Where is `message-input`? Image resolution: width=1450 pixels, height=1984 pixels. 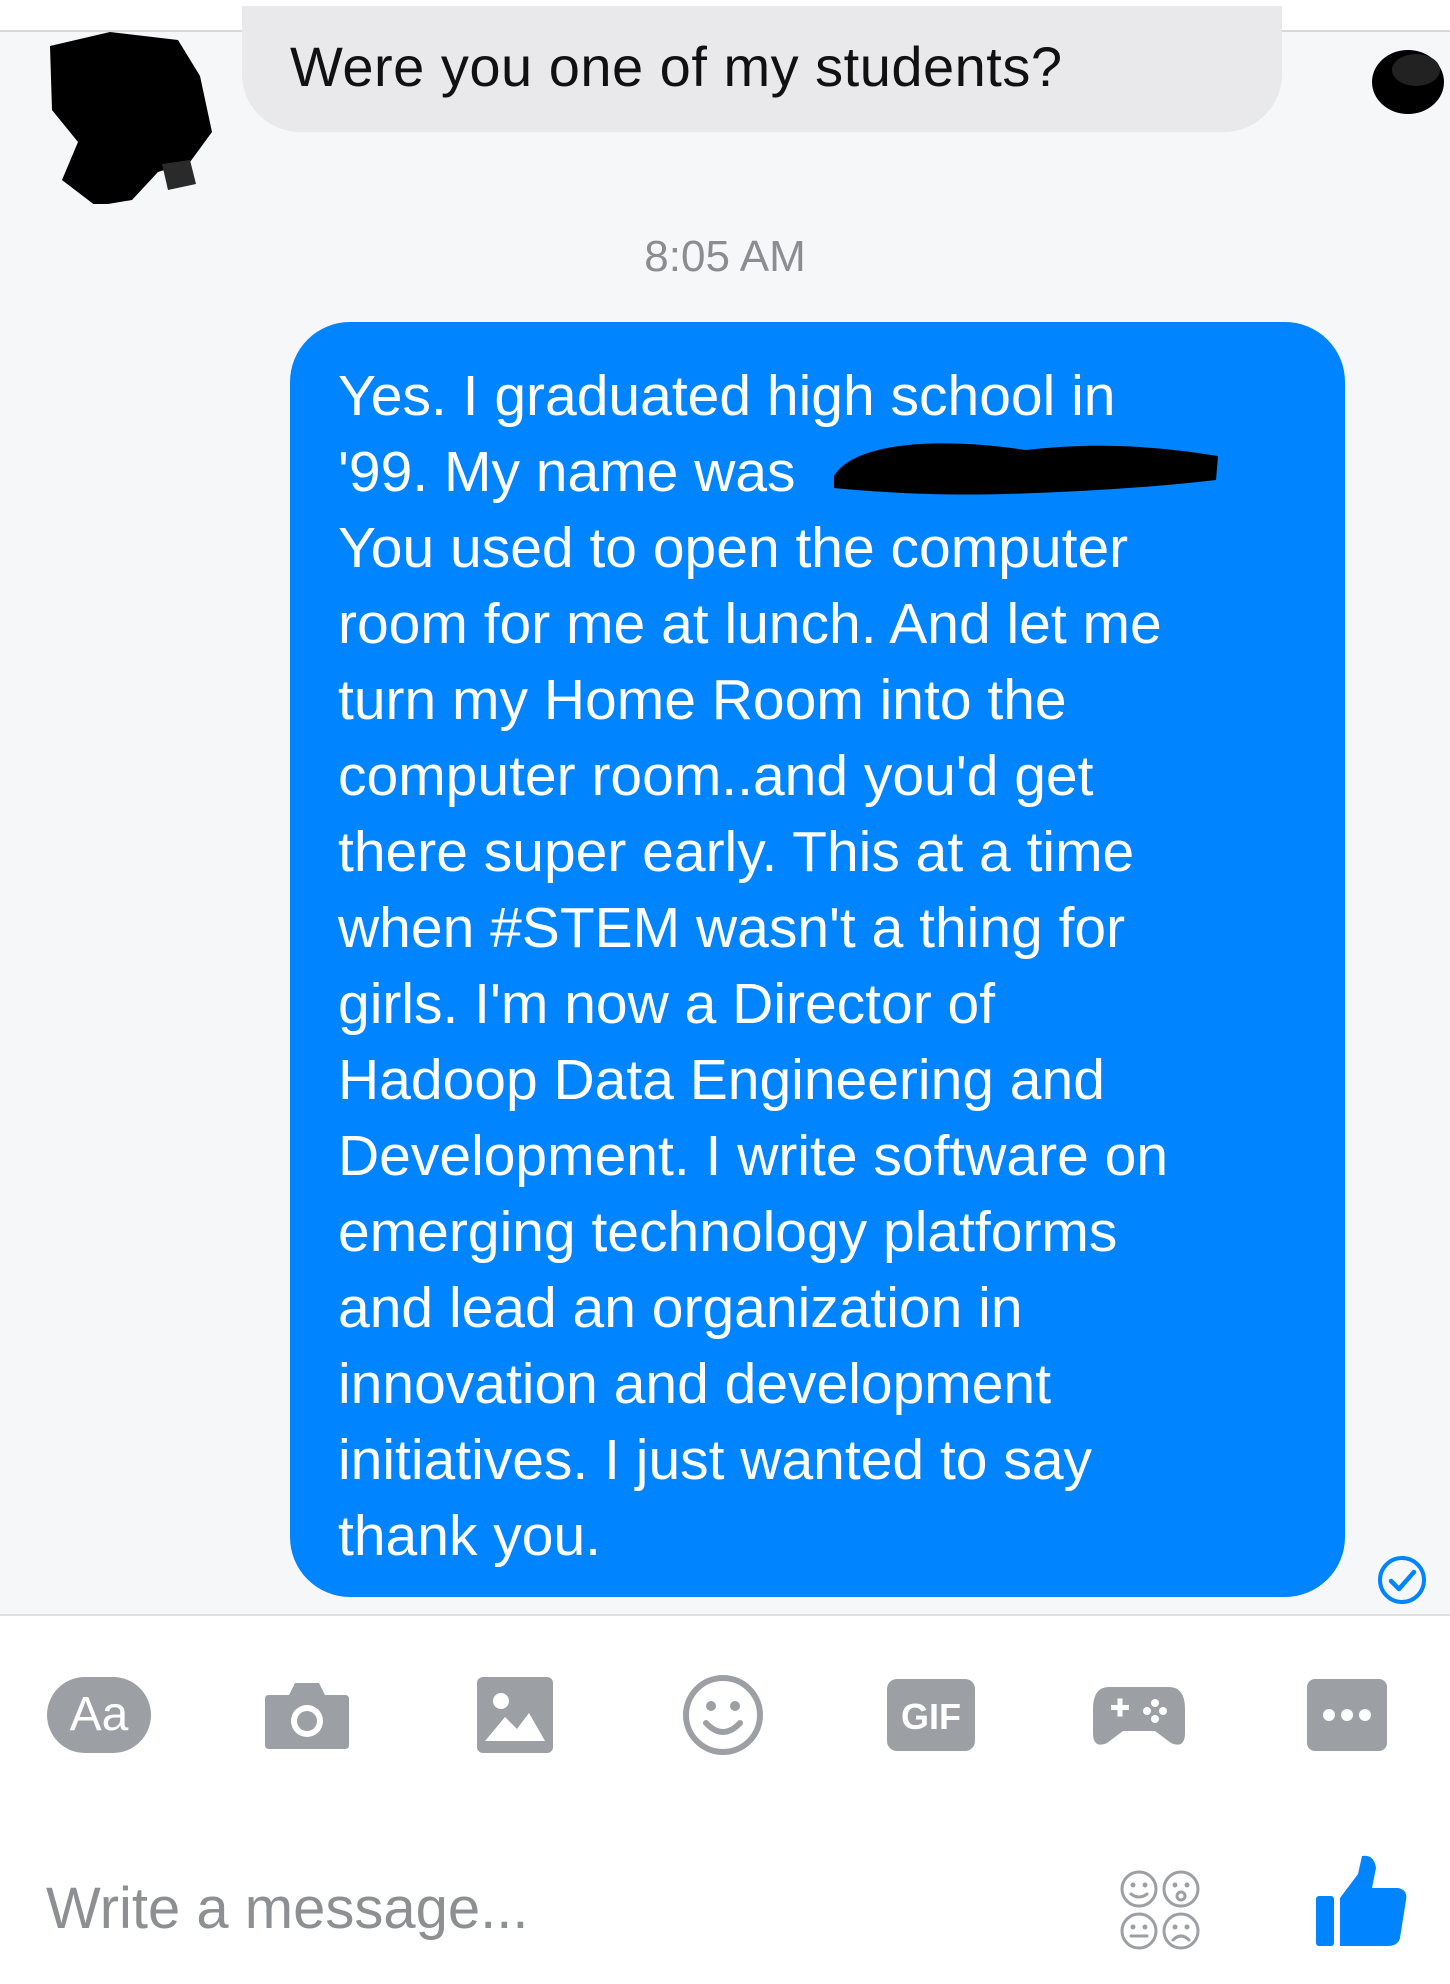 message-input is located at coordinates (496, 1908).